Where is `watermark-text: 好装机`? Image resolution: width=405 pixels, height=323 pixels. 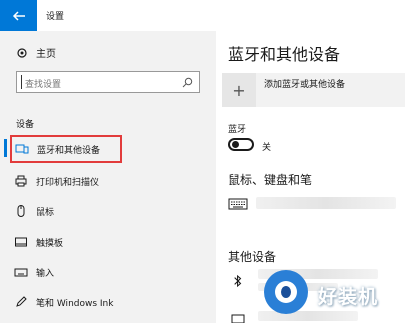 watermark-text: 好装机 is located at coordinates (348, 297).